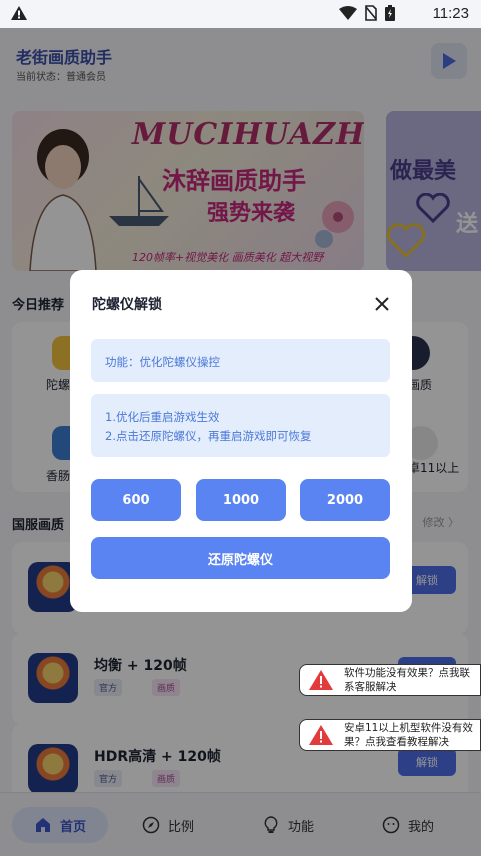 Image resolution: width=481 pixels, height=856 pixels. What do you see at coordinates (390, 13) in the screenshot?
I see `battery-icon` at bounding box center [390, 13].